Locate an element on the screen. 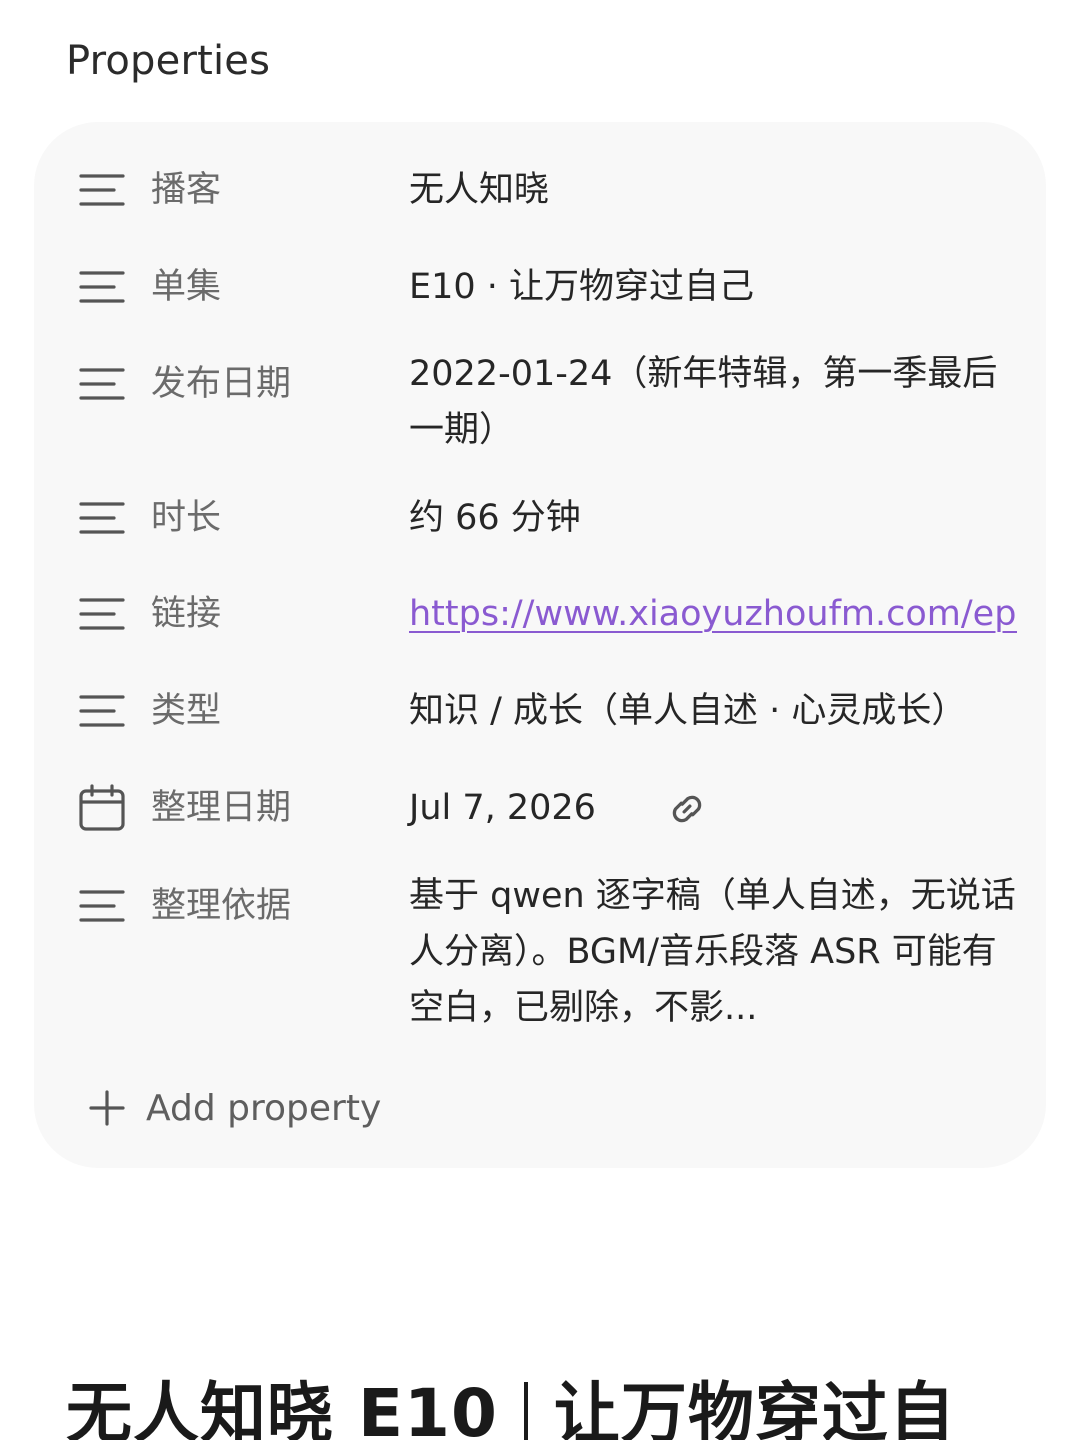 Image resolution: width=1080 pixels, height=1440 pixels. add-property-button: Add property is located at coordinates (234, 1108).